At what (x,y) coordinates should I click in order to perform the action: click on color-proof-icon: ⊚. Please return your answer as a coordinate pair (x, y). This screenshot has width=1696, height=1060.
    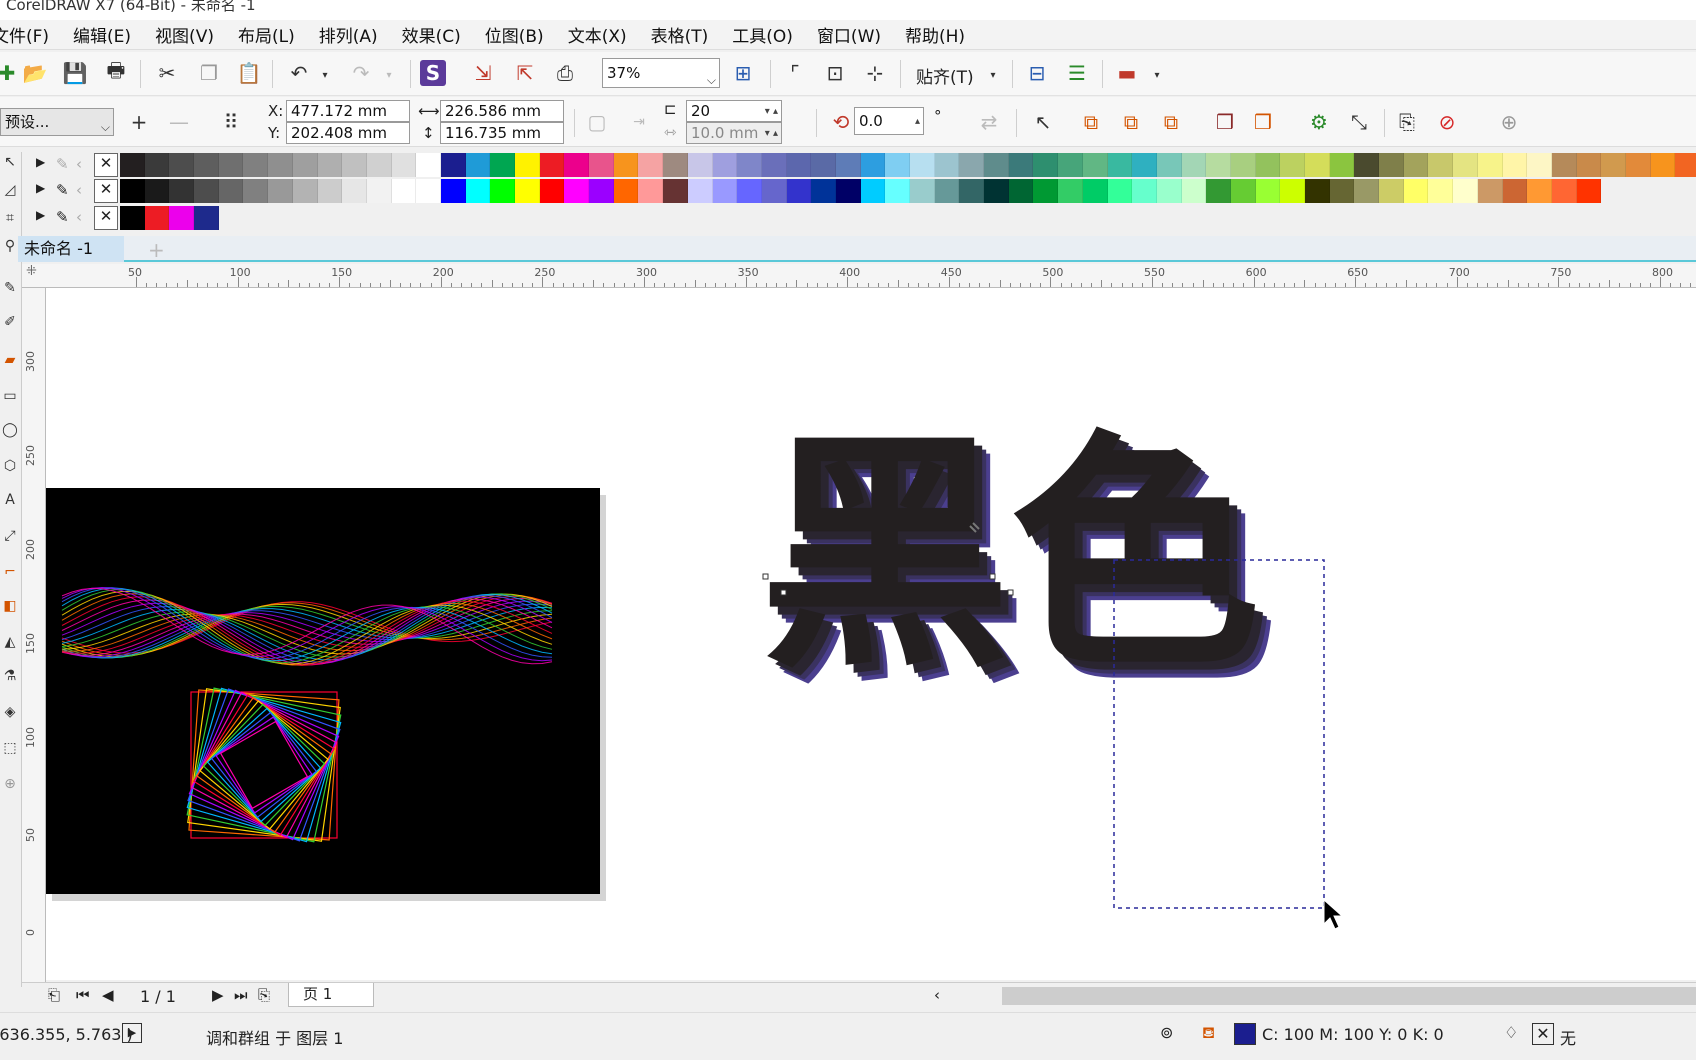
    Looking at the image, I should click on (1166, 1032).